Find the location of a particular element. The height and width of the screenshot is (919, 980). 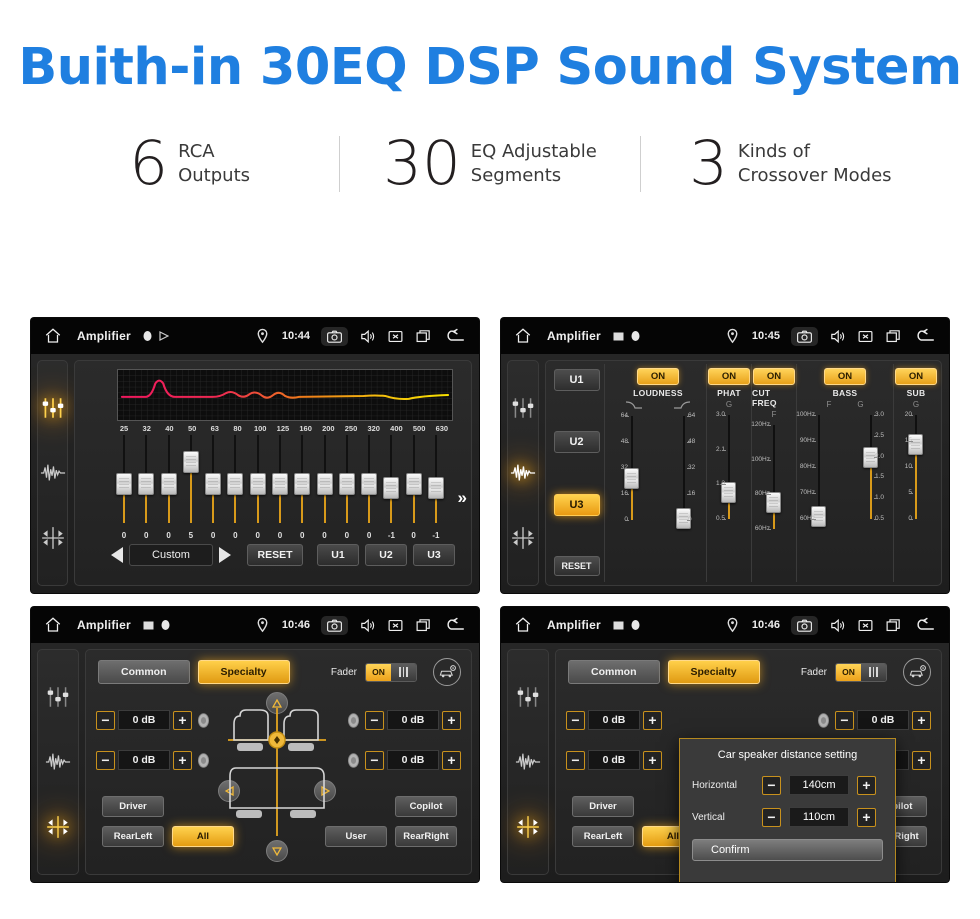

effect-sliders: 644832160644832160 is located at coordinates (658, 497).